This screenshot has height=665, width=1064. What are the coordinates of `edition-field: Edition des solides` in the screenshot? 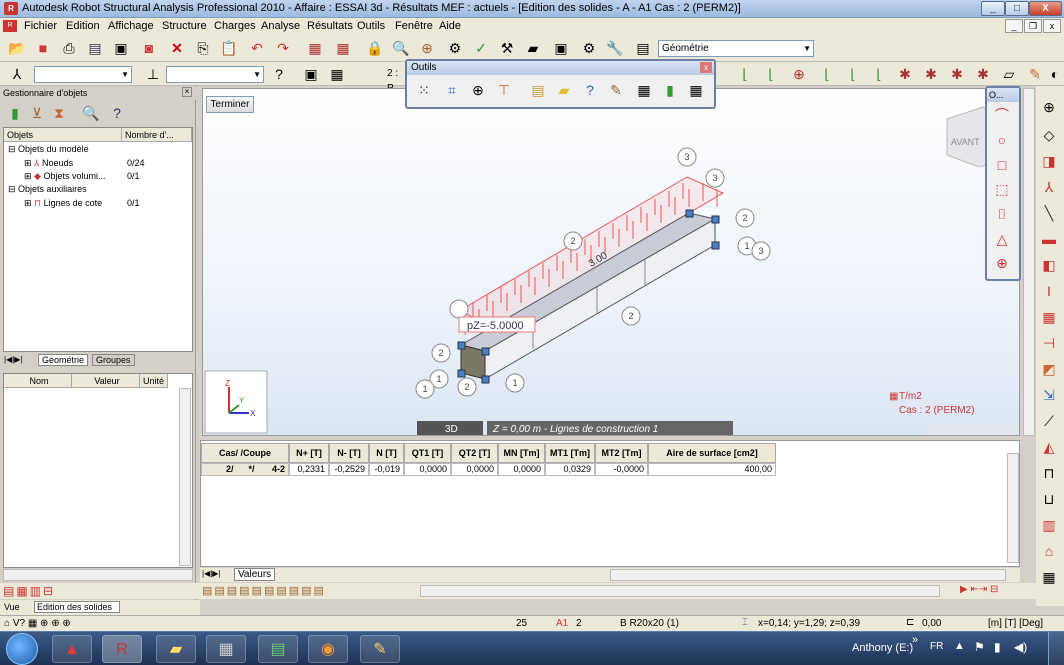 It's located at (77, 607).